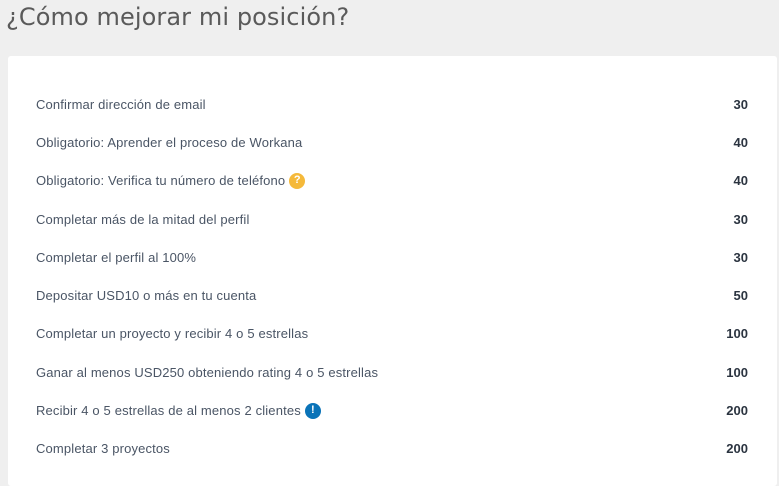 Image resolution: width=779 pixels, height=486 pixels. What do you see at coordinates (392, 295) in the screenshot?
I see `list-item: Depositar USD10 o más en tu cuenta 50` at bounding box center [392, 295].